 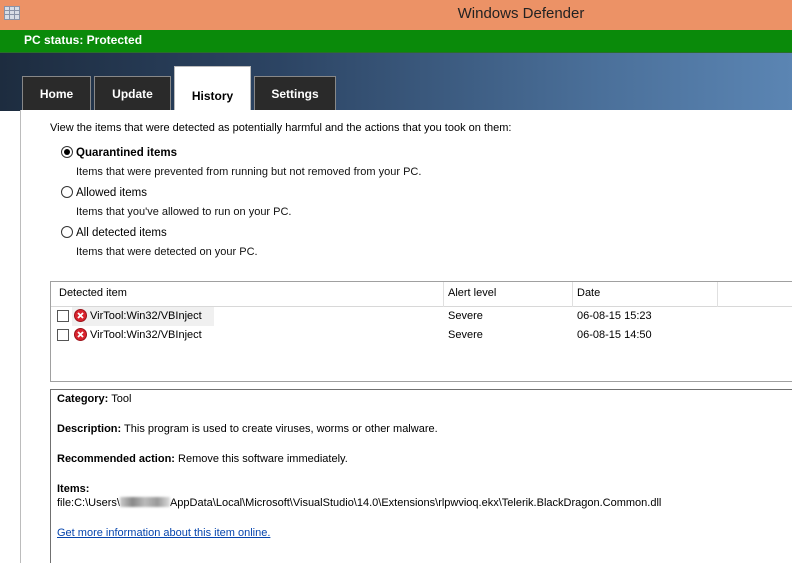 I want to click on radio-all-detected-items: All detected items, so click(x=114, y=232).